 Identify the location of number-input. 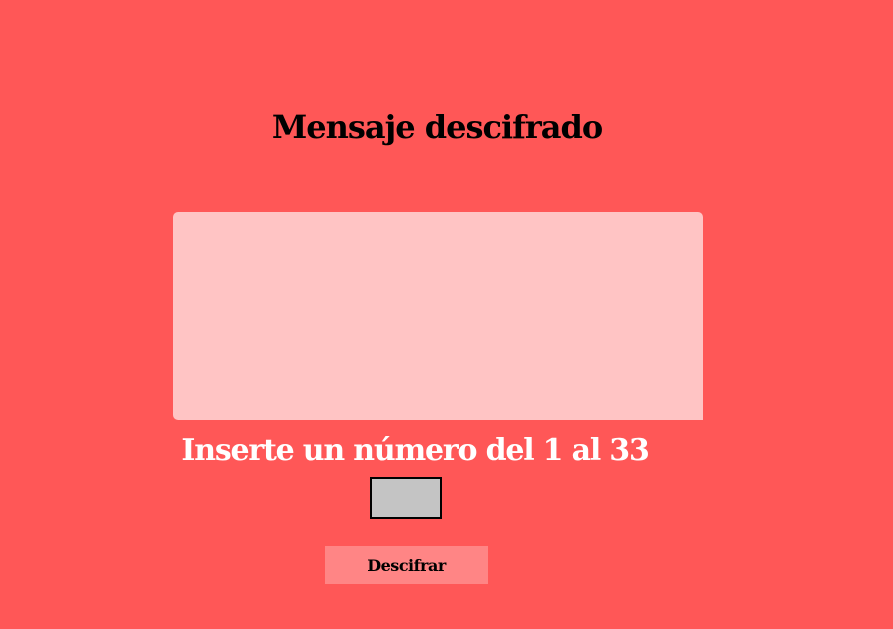
(406, 498).